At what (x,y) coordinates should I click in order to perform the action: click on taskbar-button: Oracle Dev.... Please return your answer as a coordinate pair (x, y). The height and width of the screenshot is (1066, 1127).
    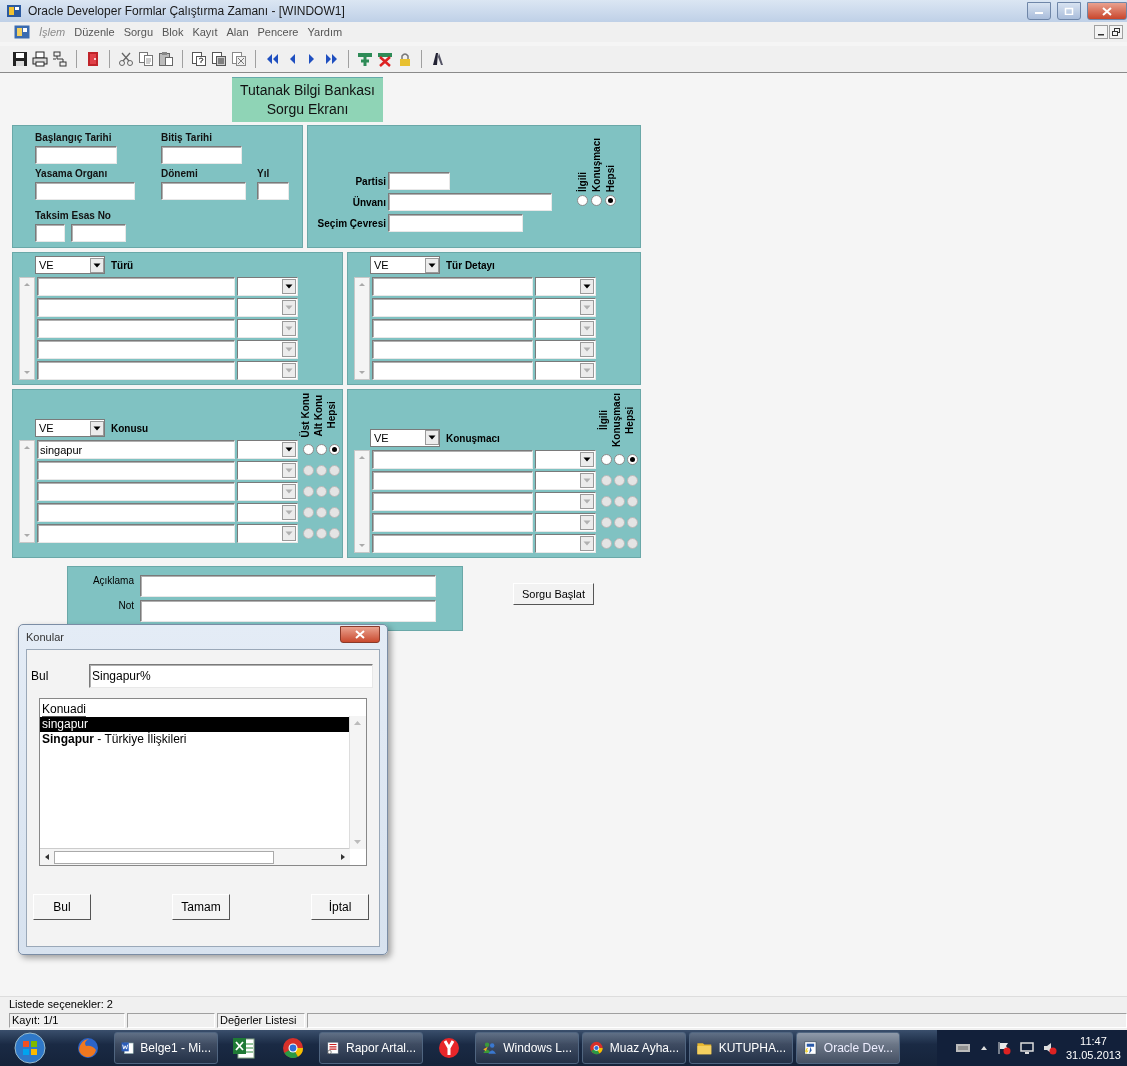
    Looking at the image, I should click on (848, 1048).